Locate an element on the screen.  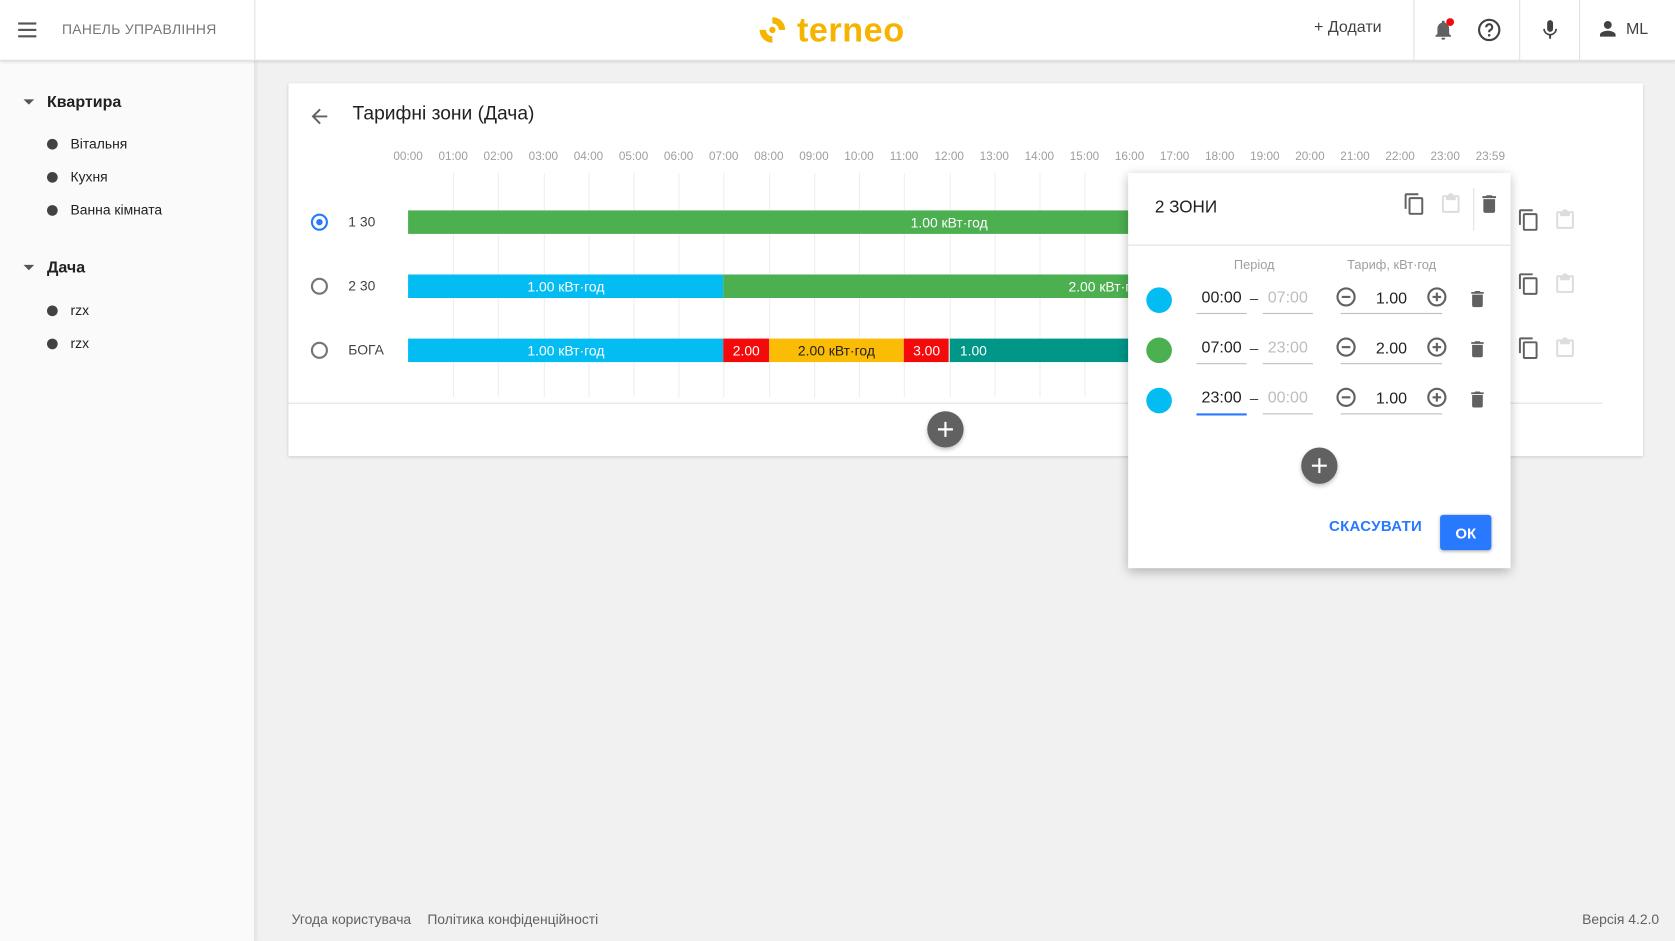
zone-to-time: 07:00 is located at coordinates (1287, 300).